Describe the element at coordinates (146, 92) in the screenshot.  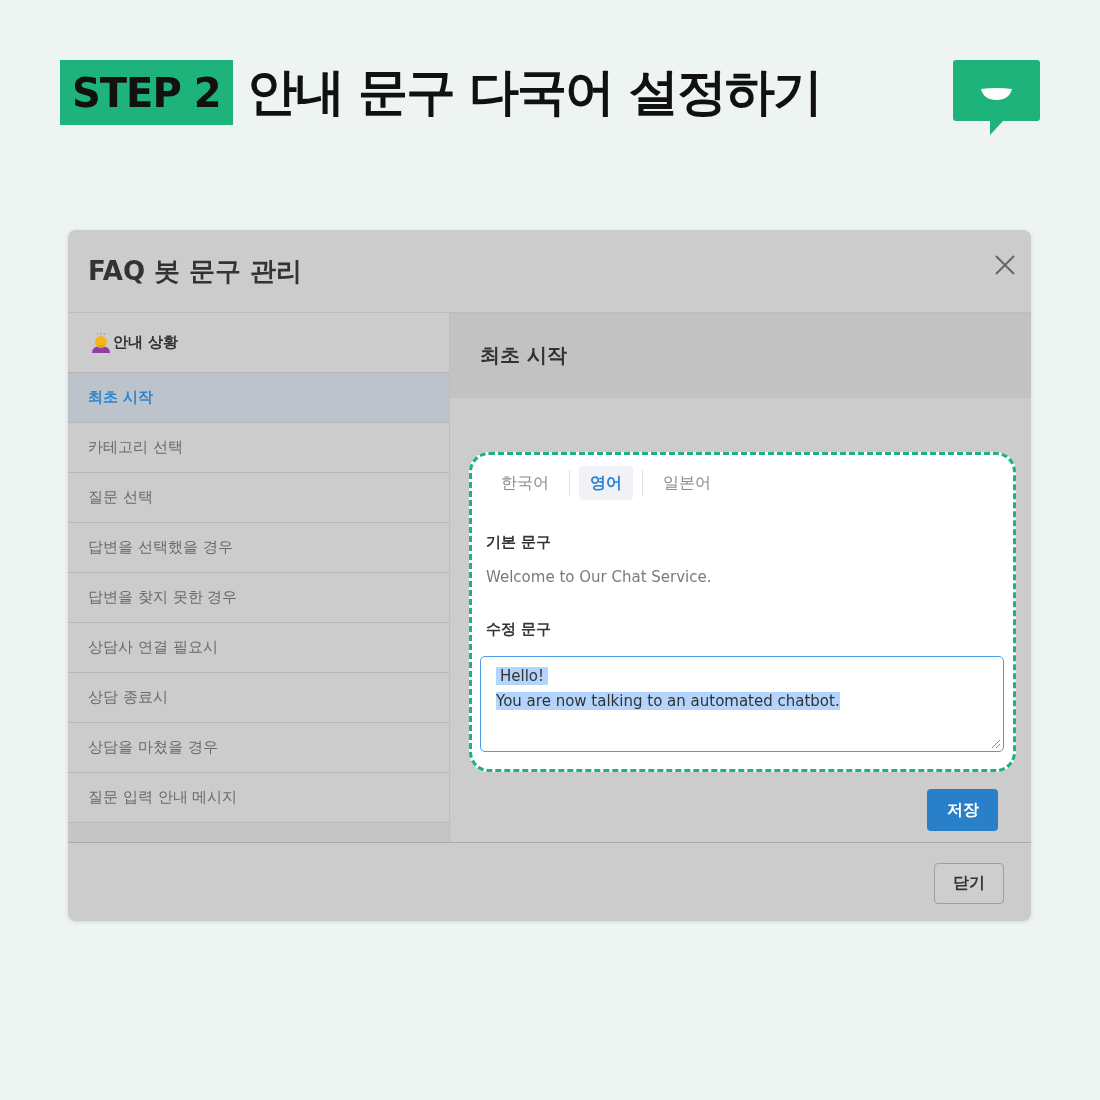
I see `step-badge: STEP 2` at that location.